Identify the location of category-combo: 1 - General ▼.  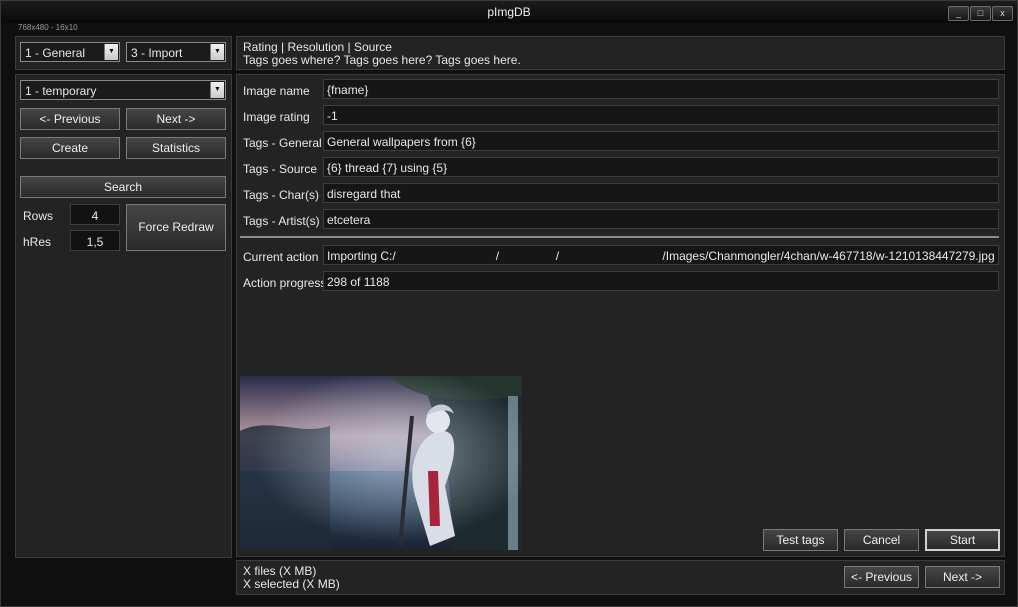
(70, 52).